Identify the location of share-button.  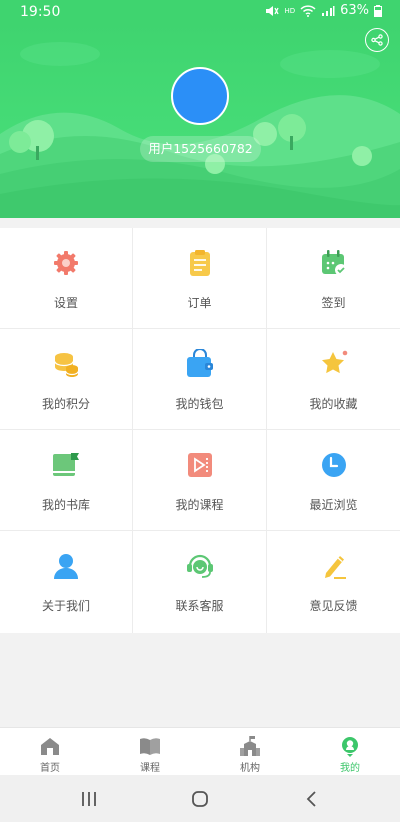
(377, 40).